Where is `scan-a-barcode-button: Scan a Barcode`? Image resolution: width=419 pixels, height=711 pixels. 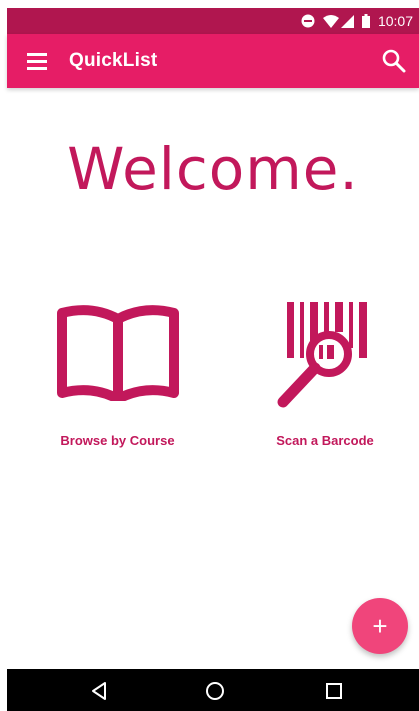 scan-a-barcode-button: Scan a Barcode is located at coordinates (325, 376).